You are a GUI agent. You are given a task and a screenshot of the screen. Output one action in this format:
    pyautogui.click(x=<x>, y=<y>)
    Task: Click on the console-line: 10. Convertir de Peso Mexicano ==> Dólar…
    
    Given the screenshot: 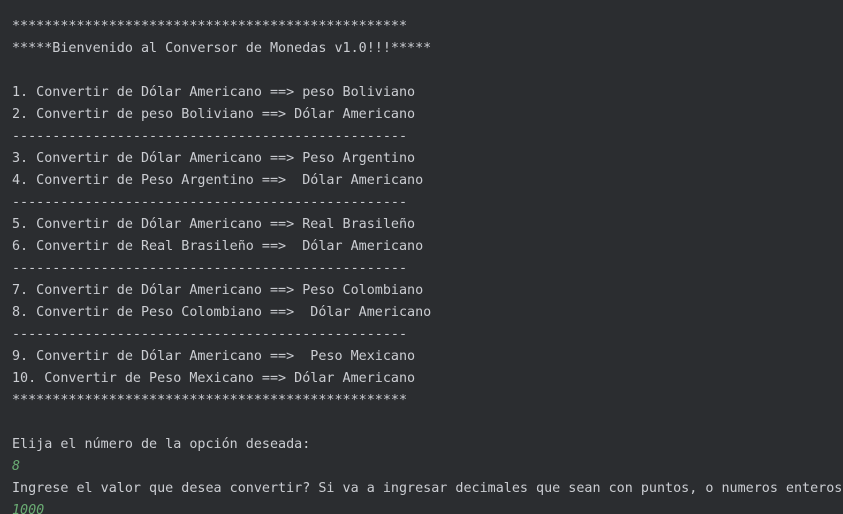 What is the action you would take?
    pyautogui.click(x=214, y=378)
    